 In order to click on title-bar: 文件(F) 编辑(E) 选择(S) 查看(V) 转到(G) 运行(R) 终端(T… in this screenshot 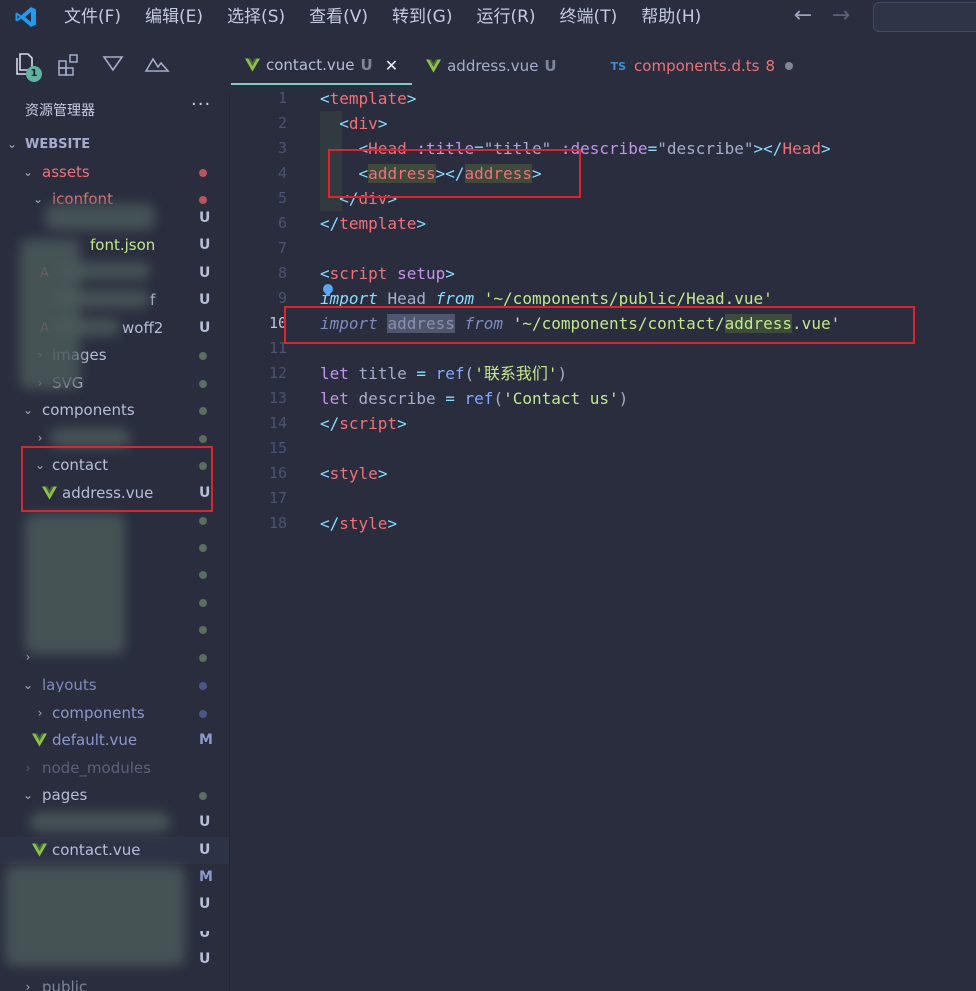, I will do `click(488, 17)`.